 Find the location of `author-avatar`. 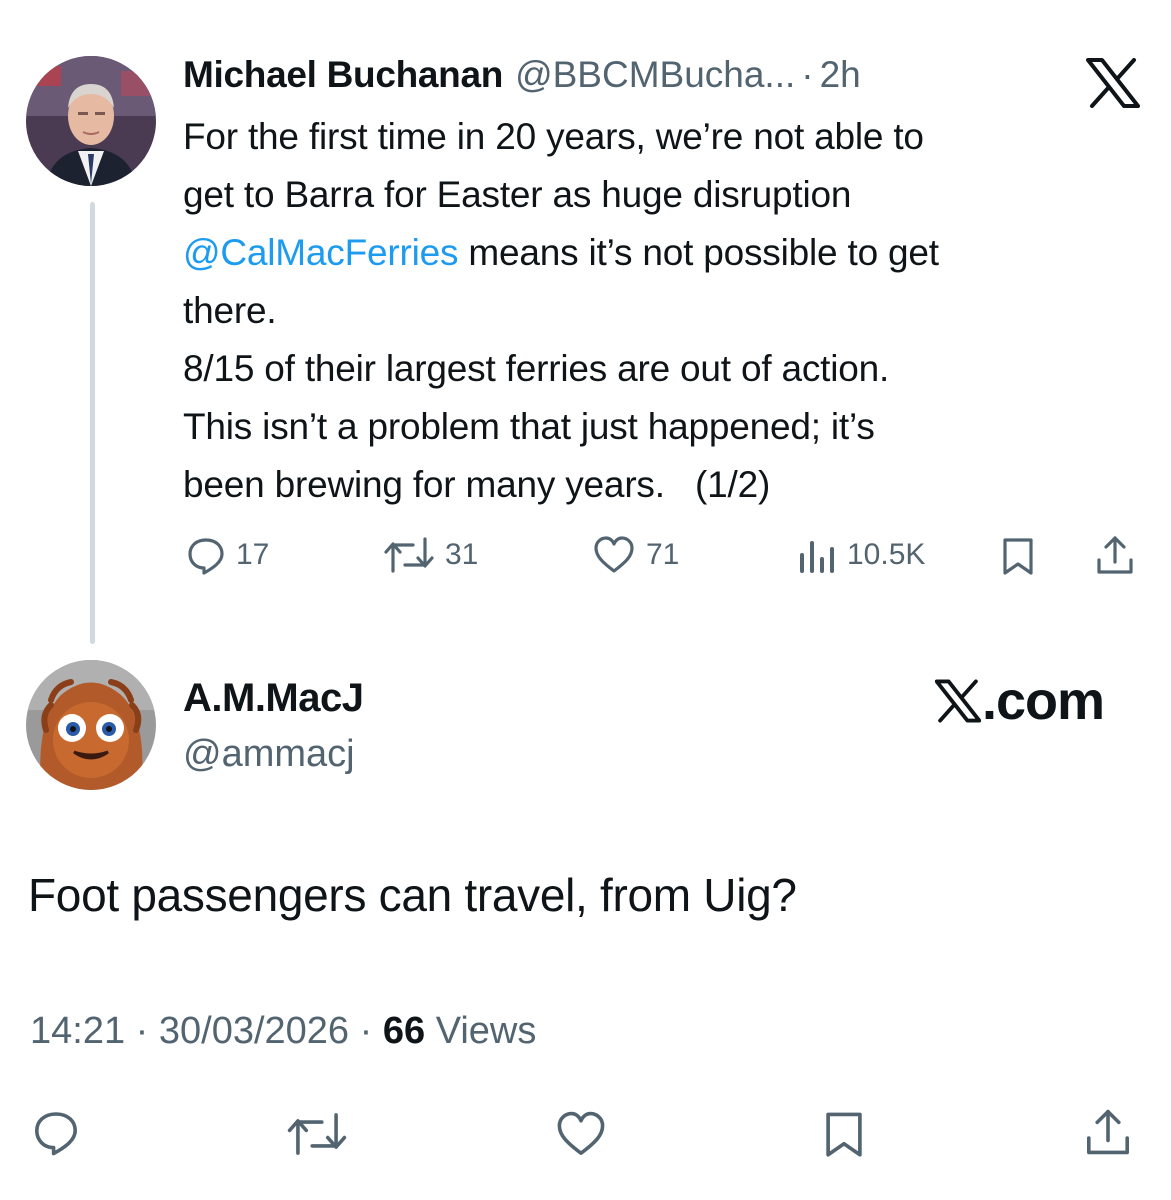

author-avatar is located at coordinates (91, 121).